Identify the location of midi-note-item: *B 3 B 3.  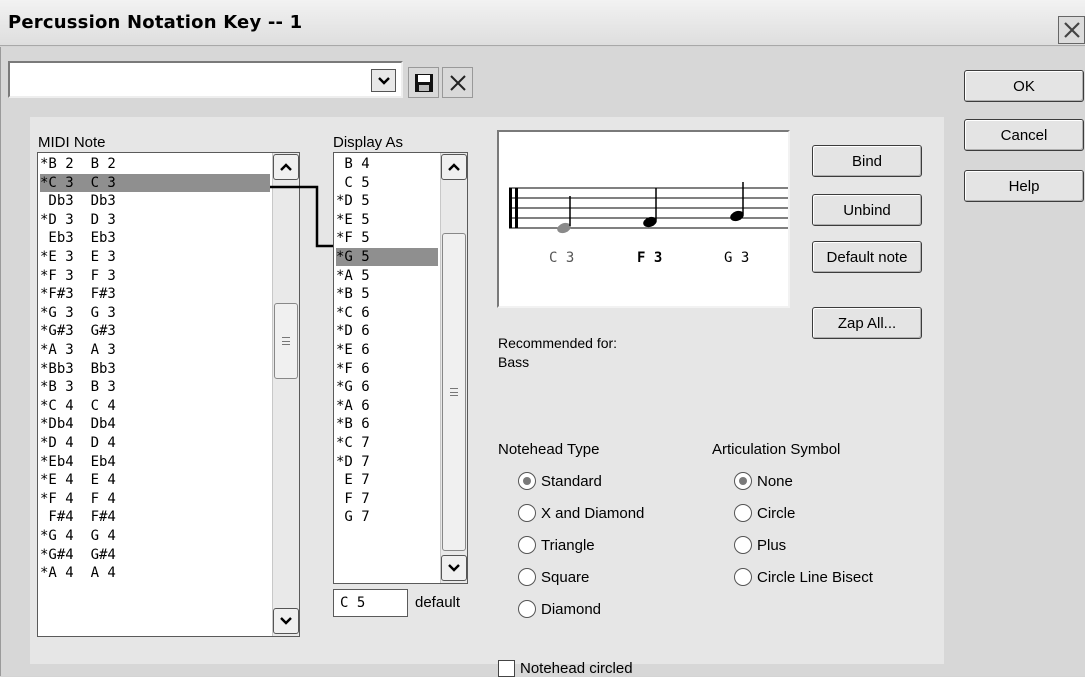
(155, 387).